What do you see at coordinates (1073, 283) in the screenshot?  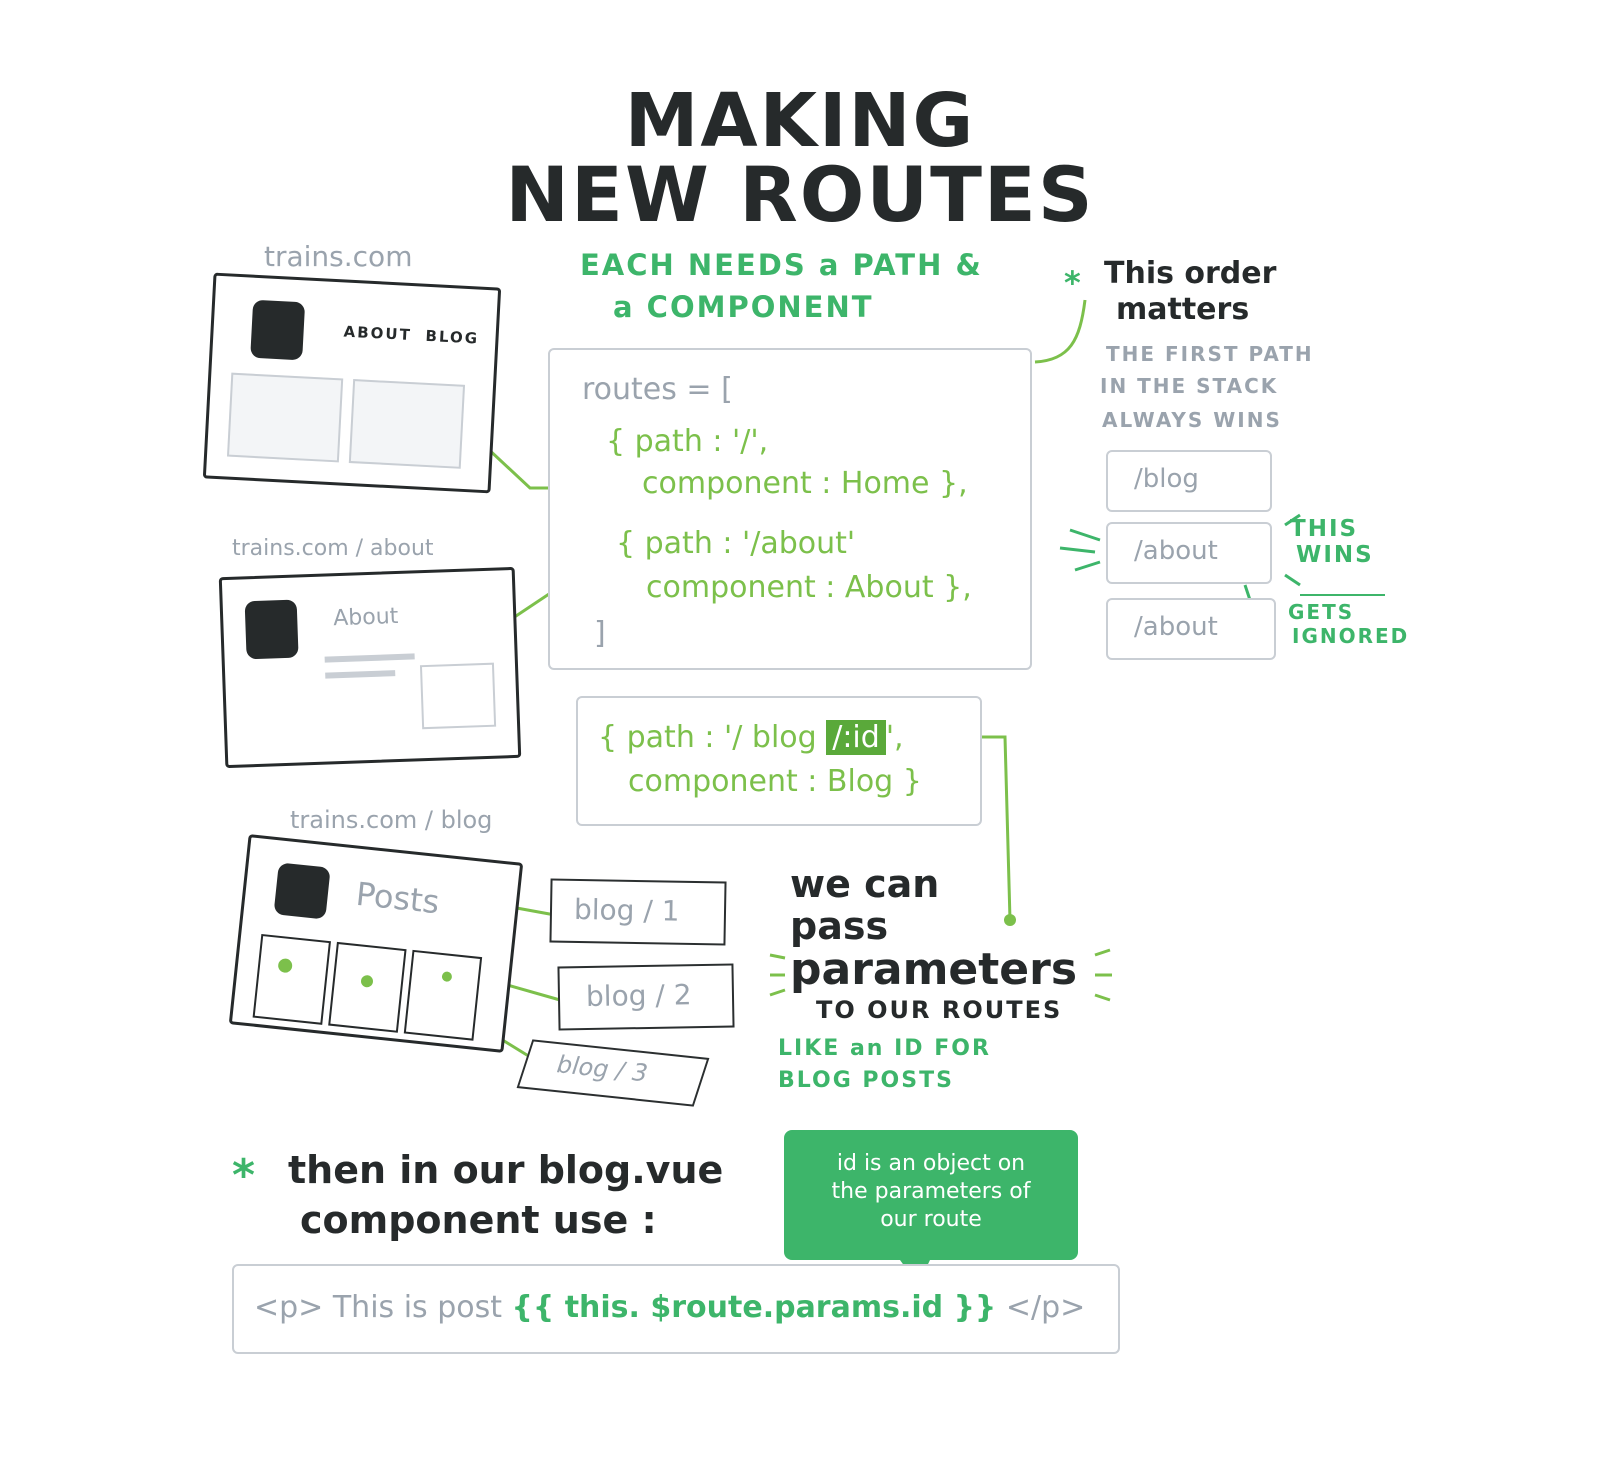 I see `asterisk-icon: *` at bounding box center [1073, 283].